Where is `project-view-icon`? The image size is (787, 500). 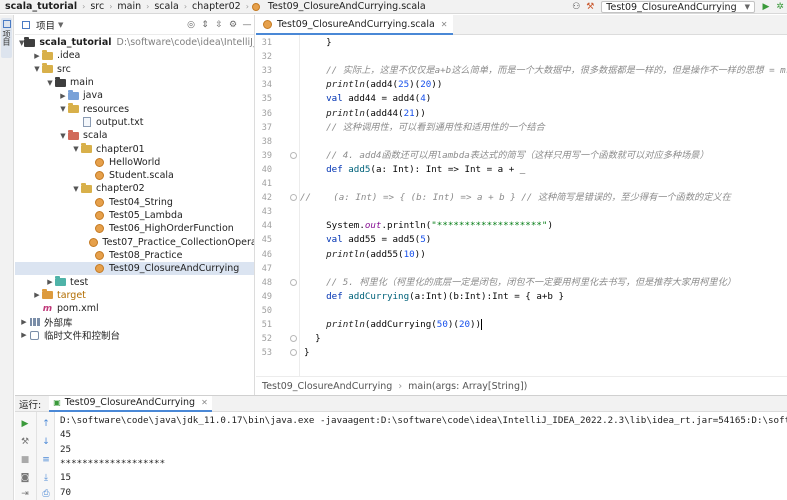 project-view-icon is located at coordinates (26, 25).